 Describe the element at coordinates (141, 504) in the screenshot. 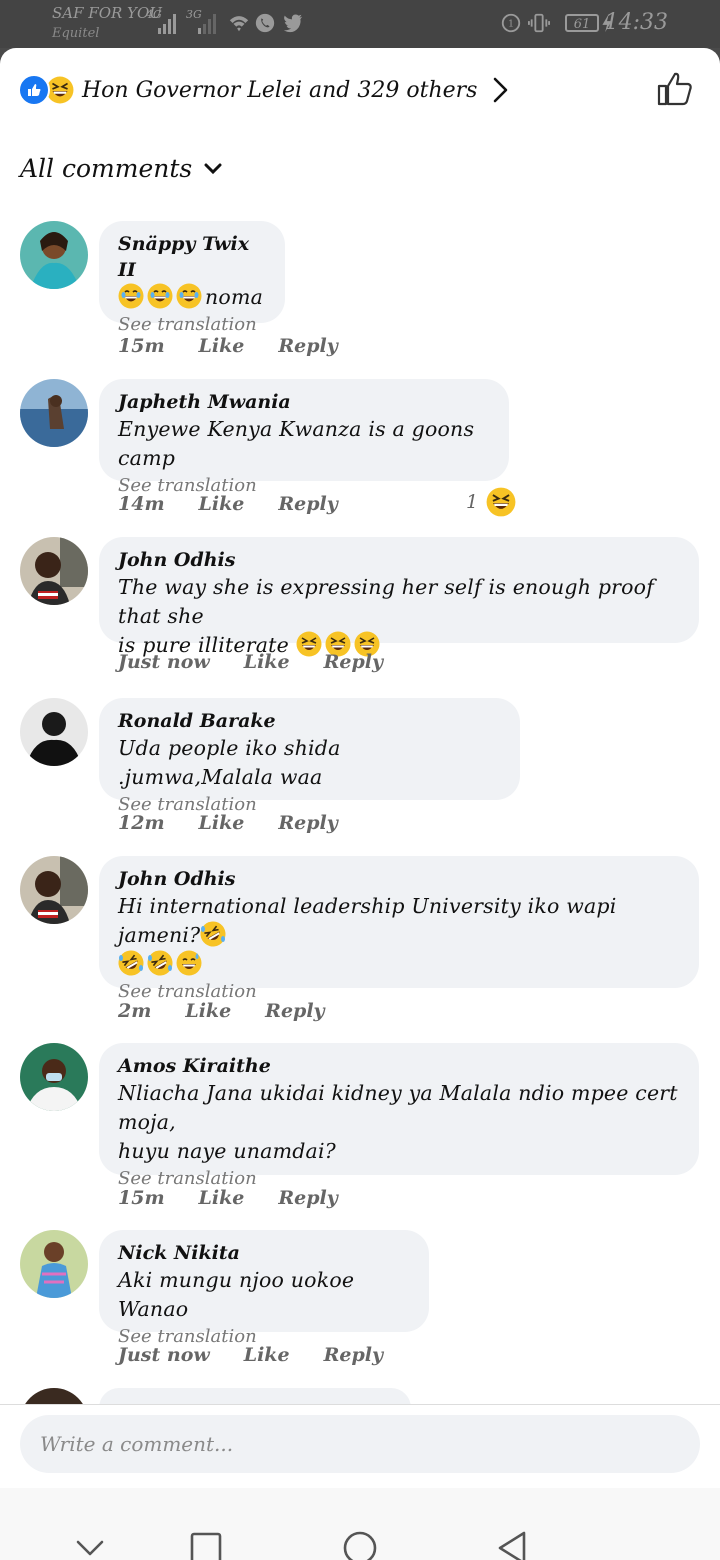

I see `comment-time: 14m` at that location.